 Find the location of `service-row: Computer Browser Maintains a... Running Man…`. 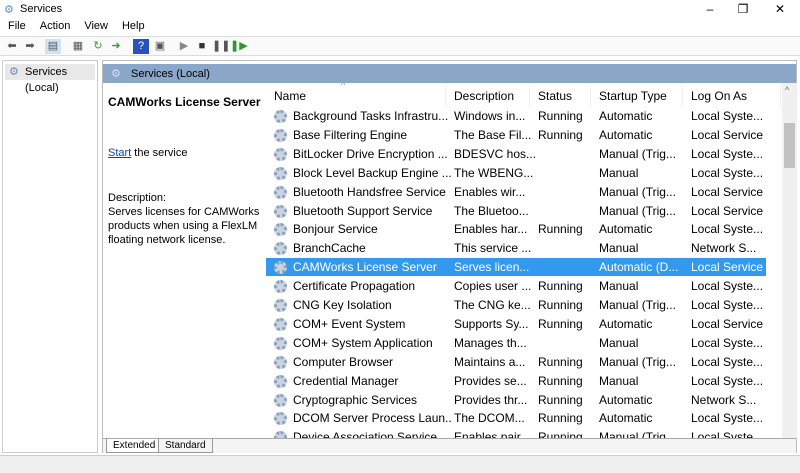

service-row: Computer Browser Maintains a... Running Man… is located at coordinates (516, 362).